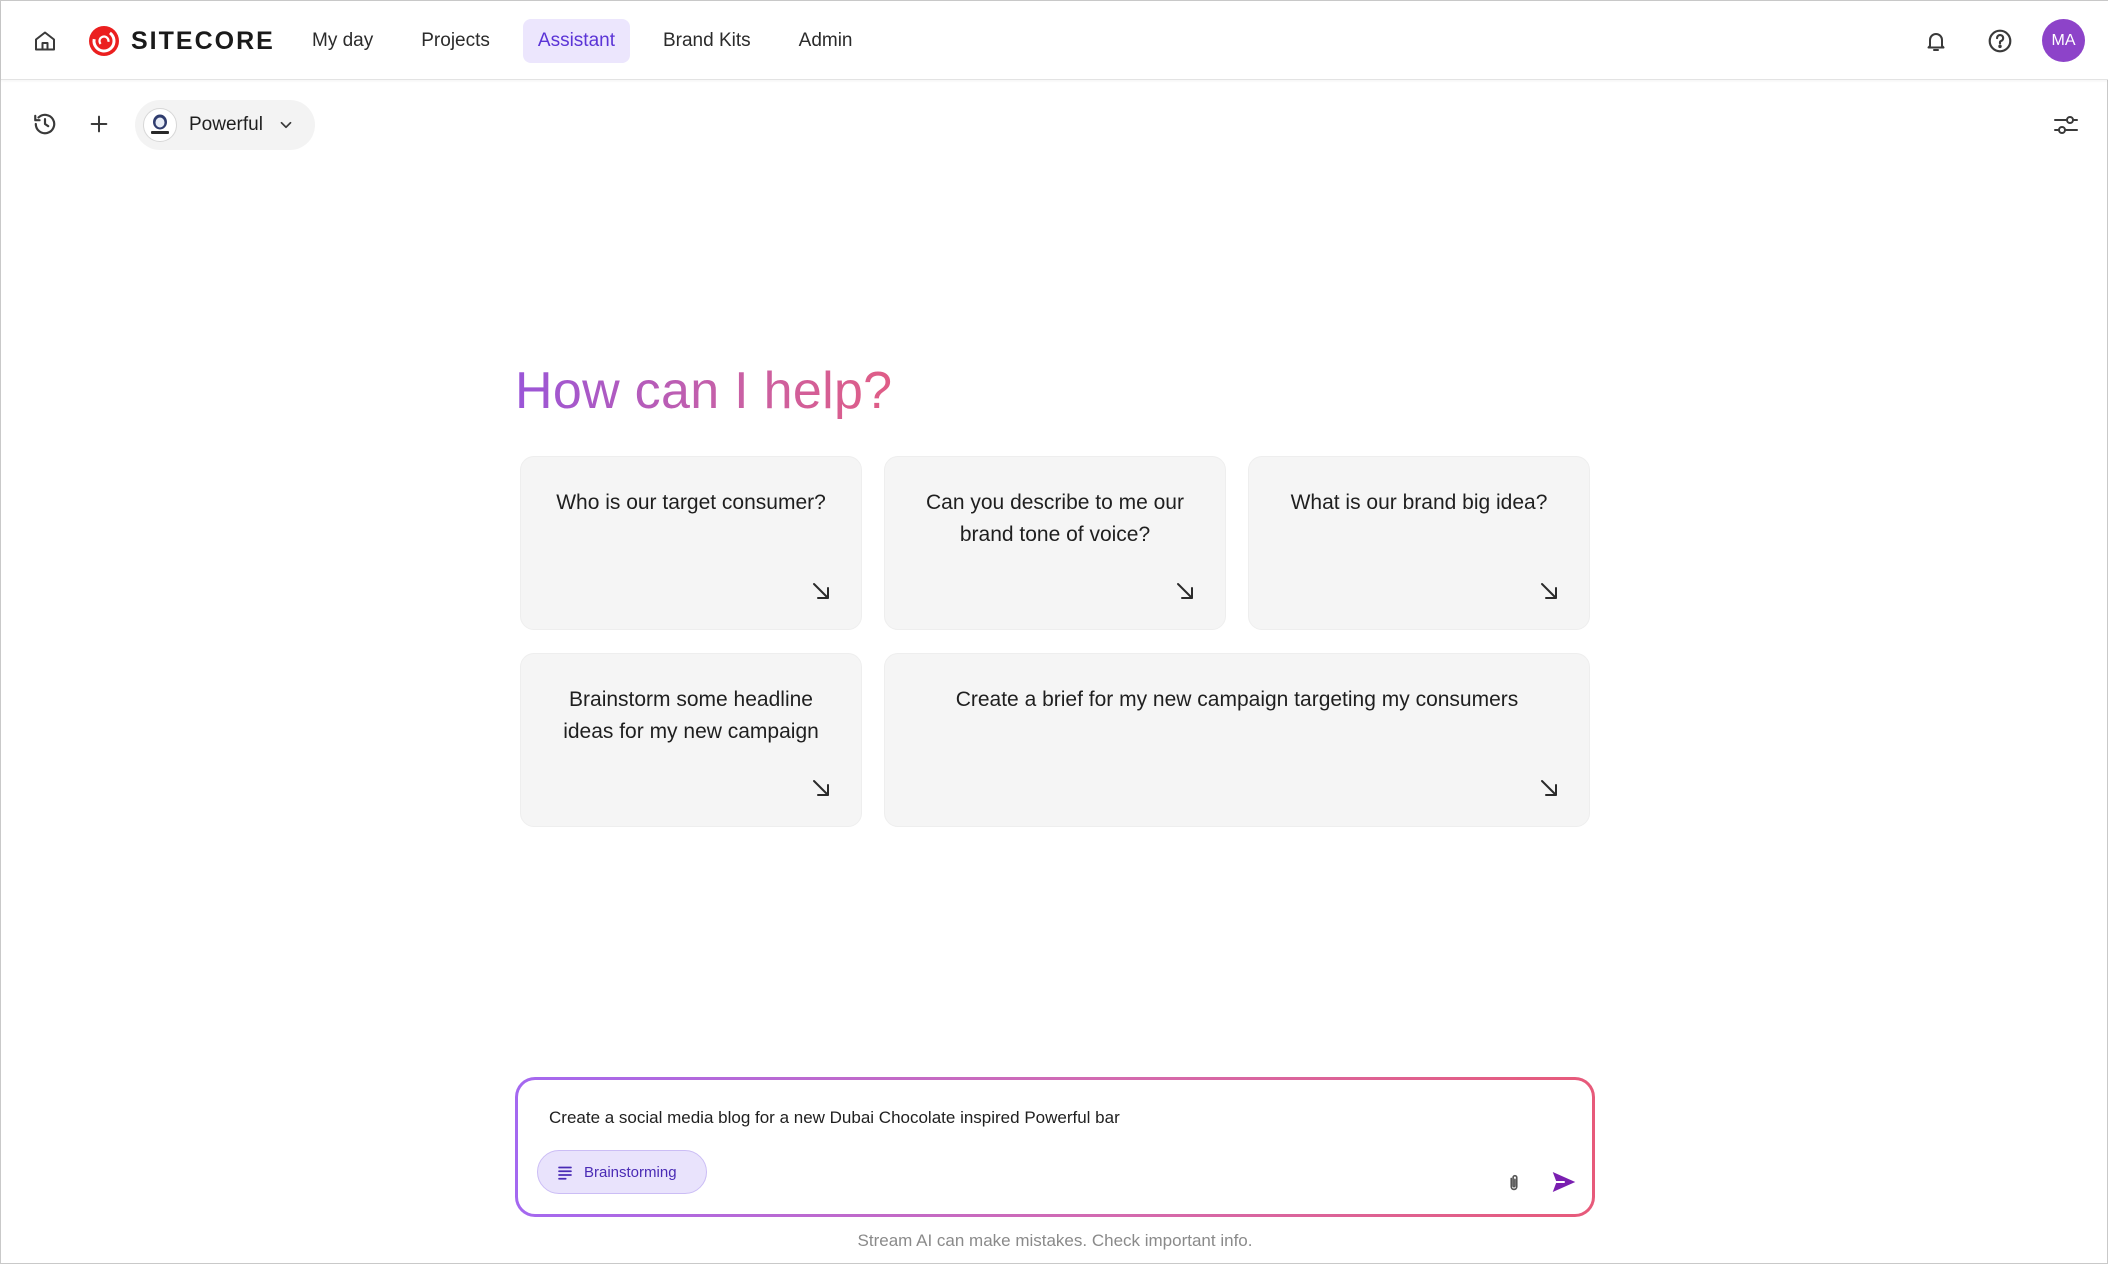 The width and height of the screenshot is (2108, 1264). Describe the element at coordinates (286, 125) in the screenshot. I see `chevron-down-icon` at that location.